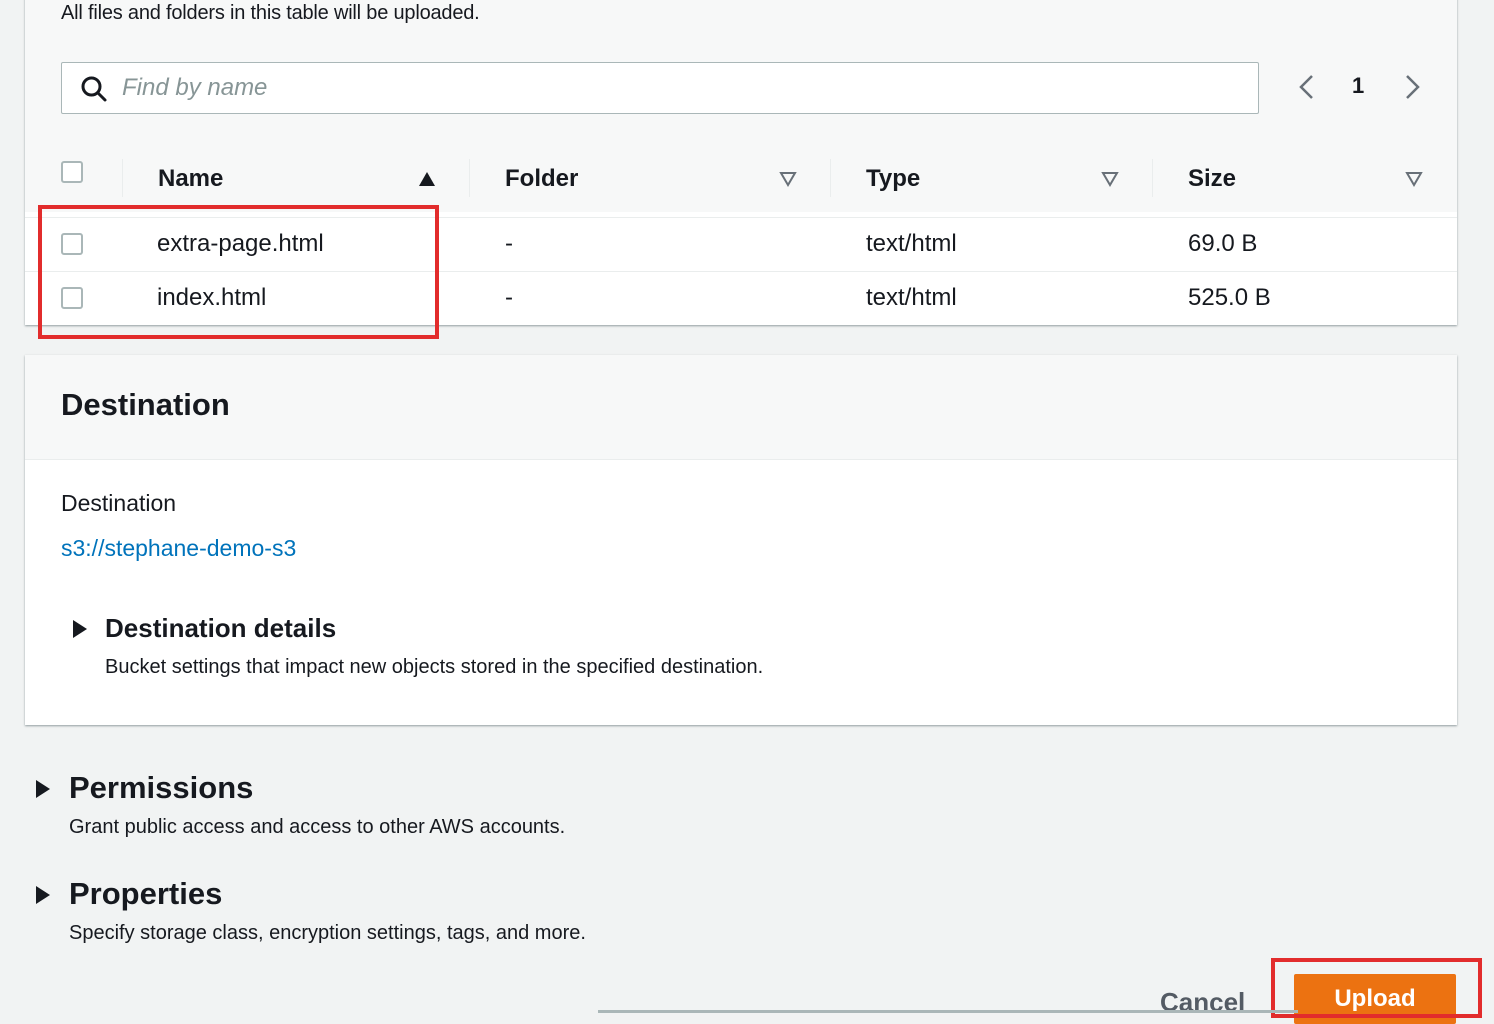 This screenshot has height=1024, width=1494. What do you see at coordinates (741, 407) in the screenshot?
I see `destination-header: Destination` at bounding box center [741, 407].